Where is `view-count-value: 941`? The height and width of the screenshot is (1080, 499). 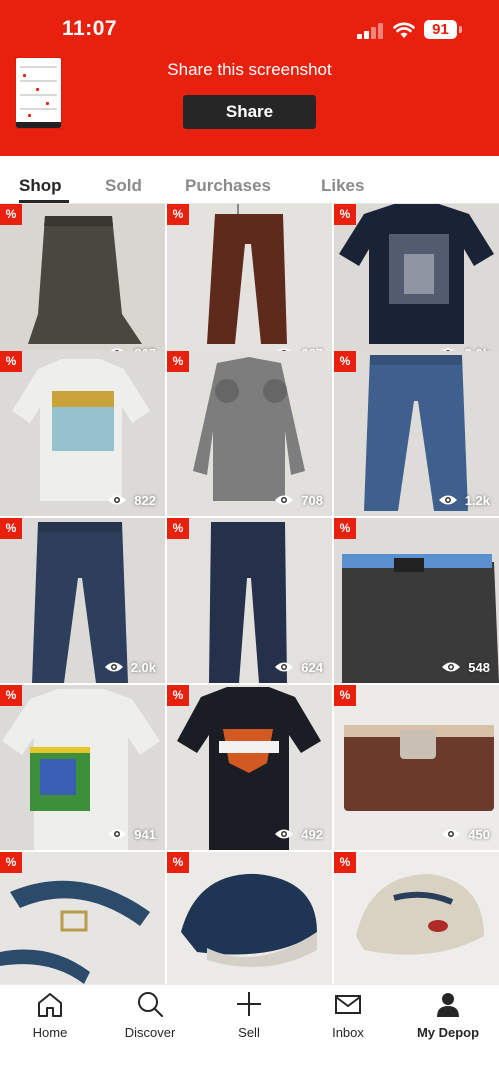 view-count-value: 941 is located at coordinates (145, 834).